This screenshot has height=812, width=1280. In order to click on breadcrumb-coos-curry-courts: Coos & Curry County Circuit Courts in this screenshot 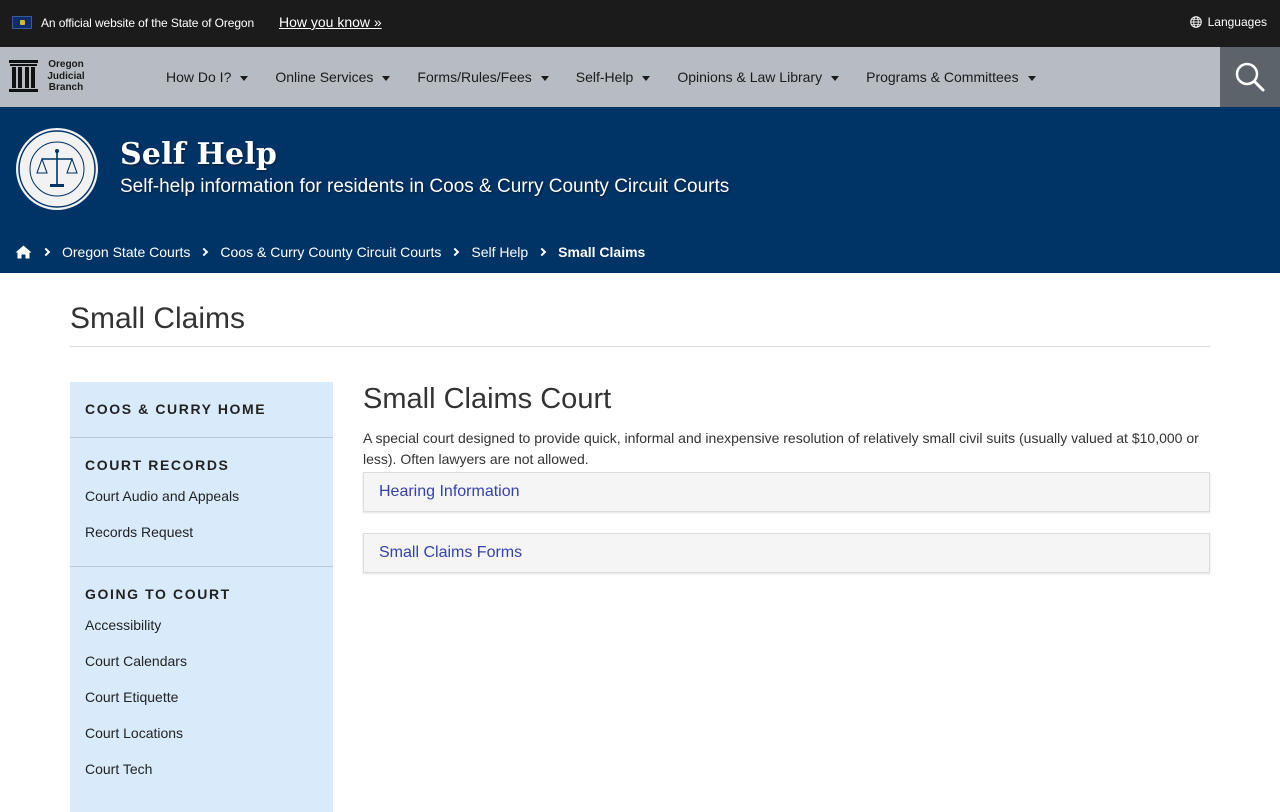, I will do `click(330, 252)`.